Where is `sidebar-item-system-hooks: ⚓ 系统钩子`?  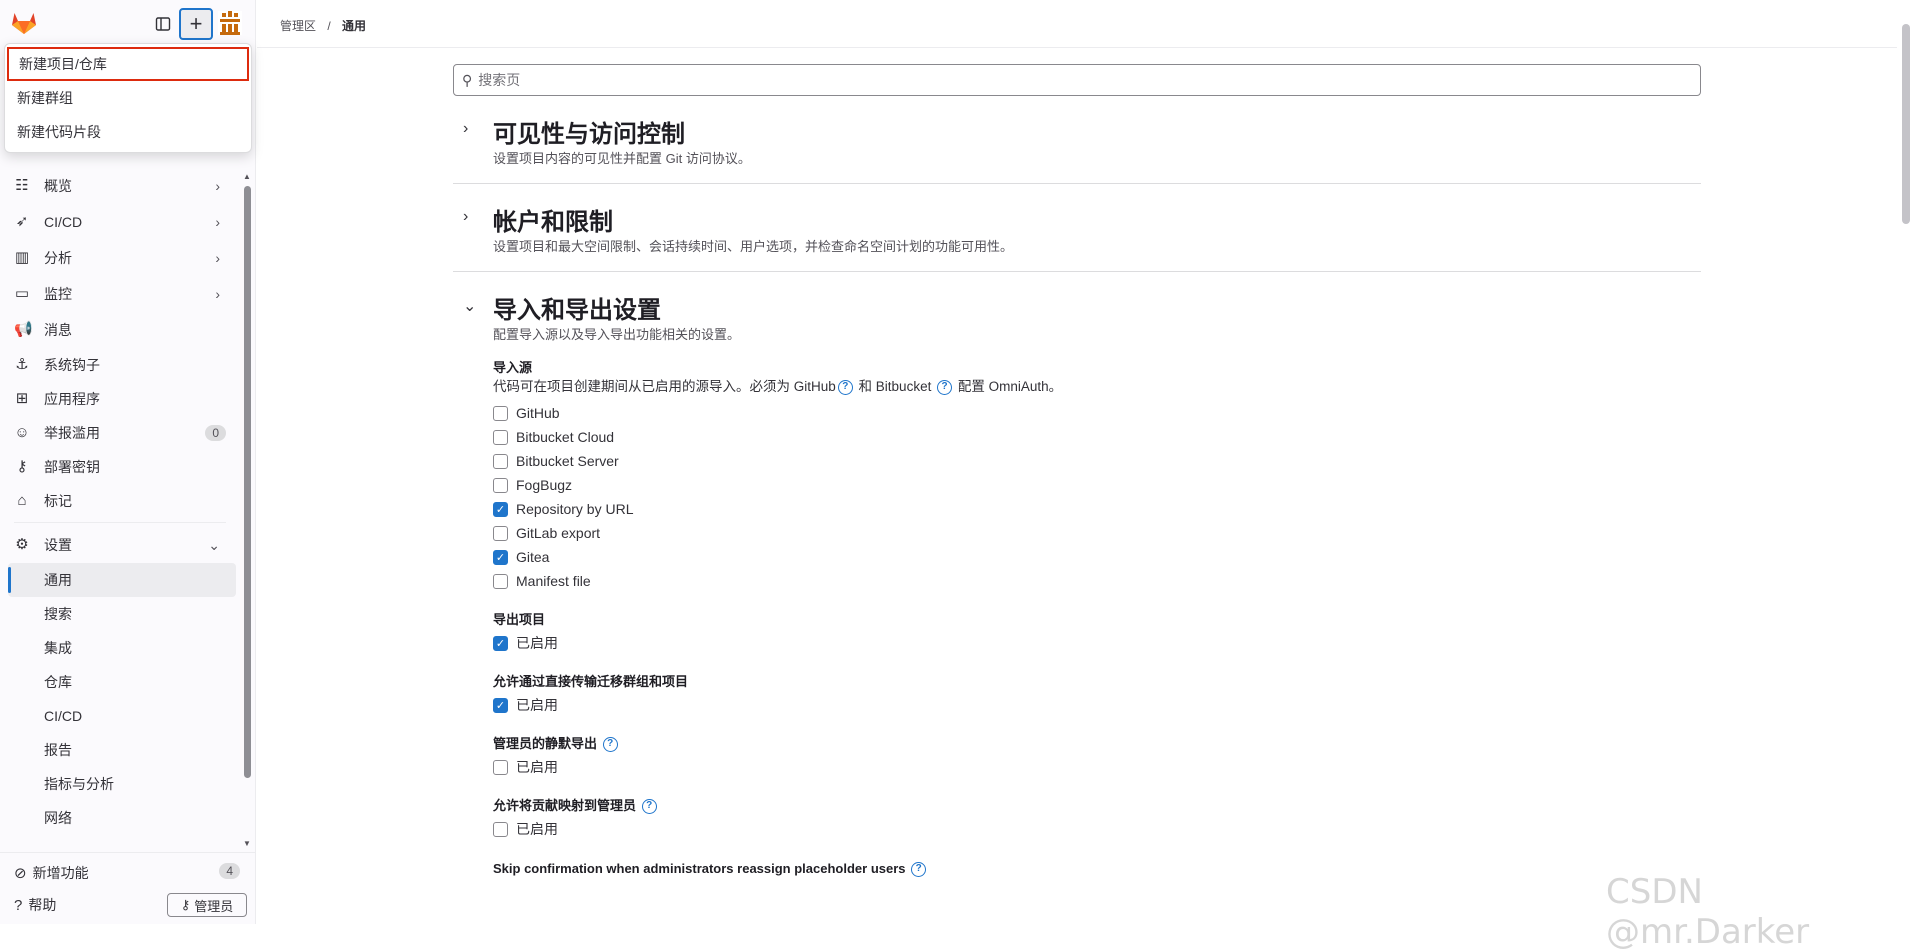 sidebar-item-system-hooks: ⚓ 系统钩子 is located at coordinates (120, 365).